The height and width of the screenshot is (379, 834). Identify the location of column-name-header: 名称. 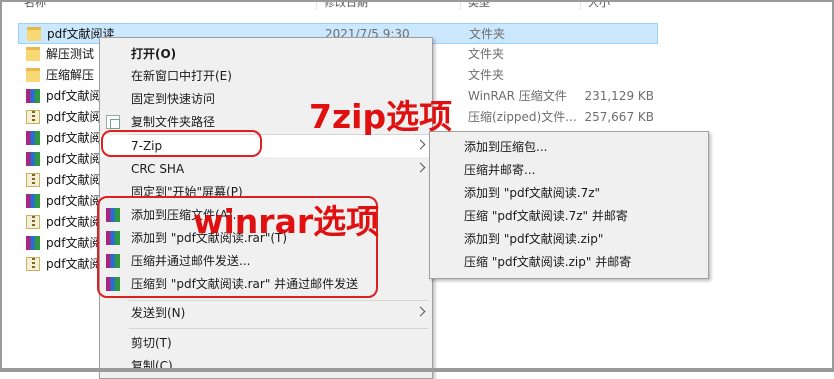
(35, 5).